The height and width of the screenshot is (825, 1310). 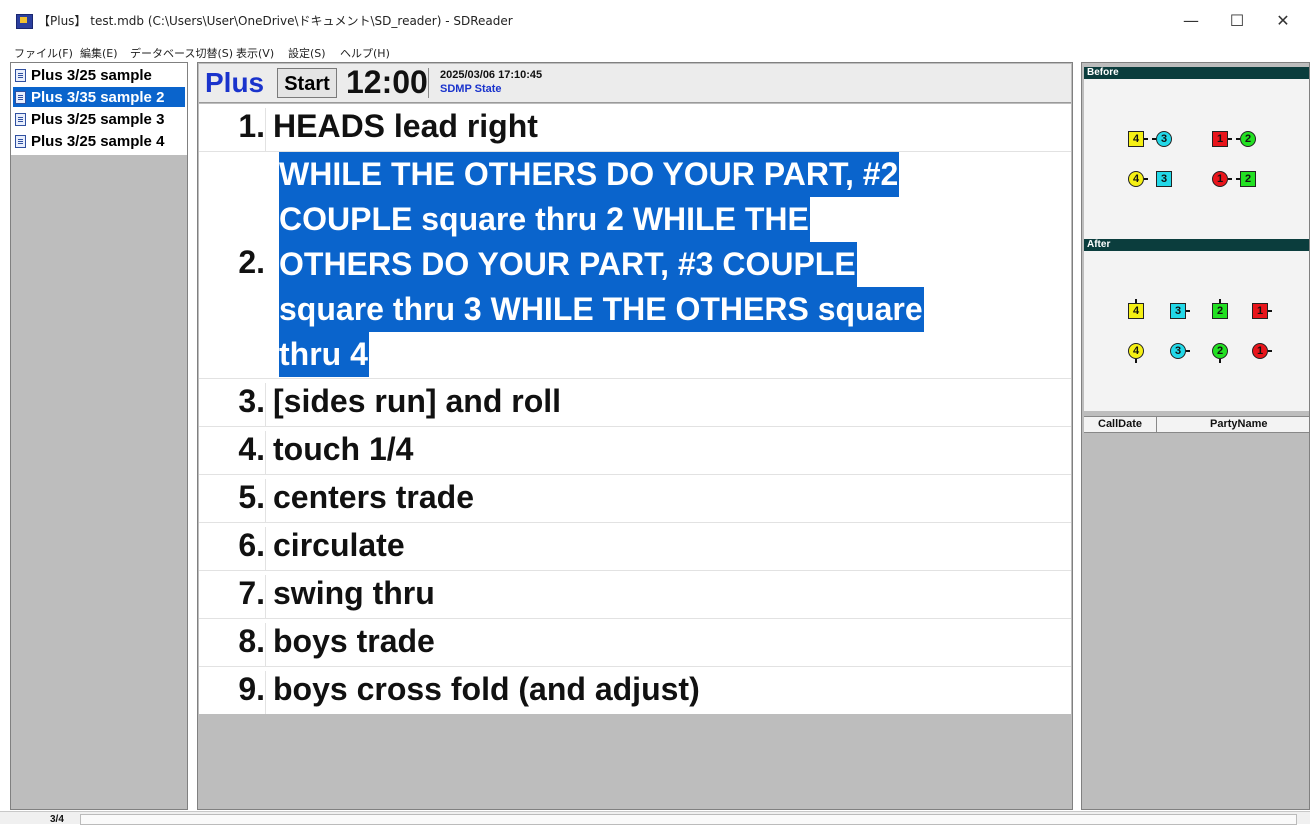 What do you see at coordinates (1156, 424) in the screenshot?
I see `column-divider` at bounding box center [1156, 424].